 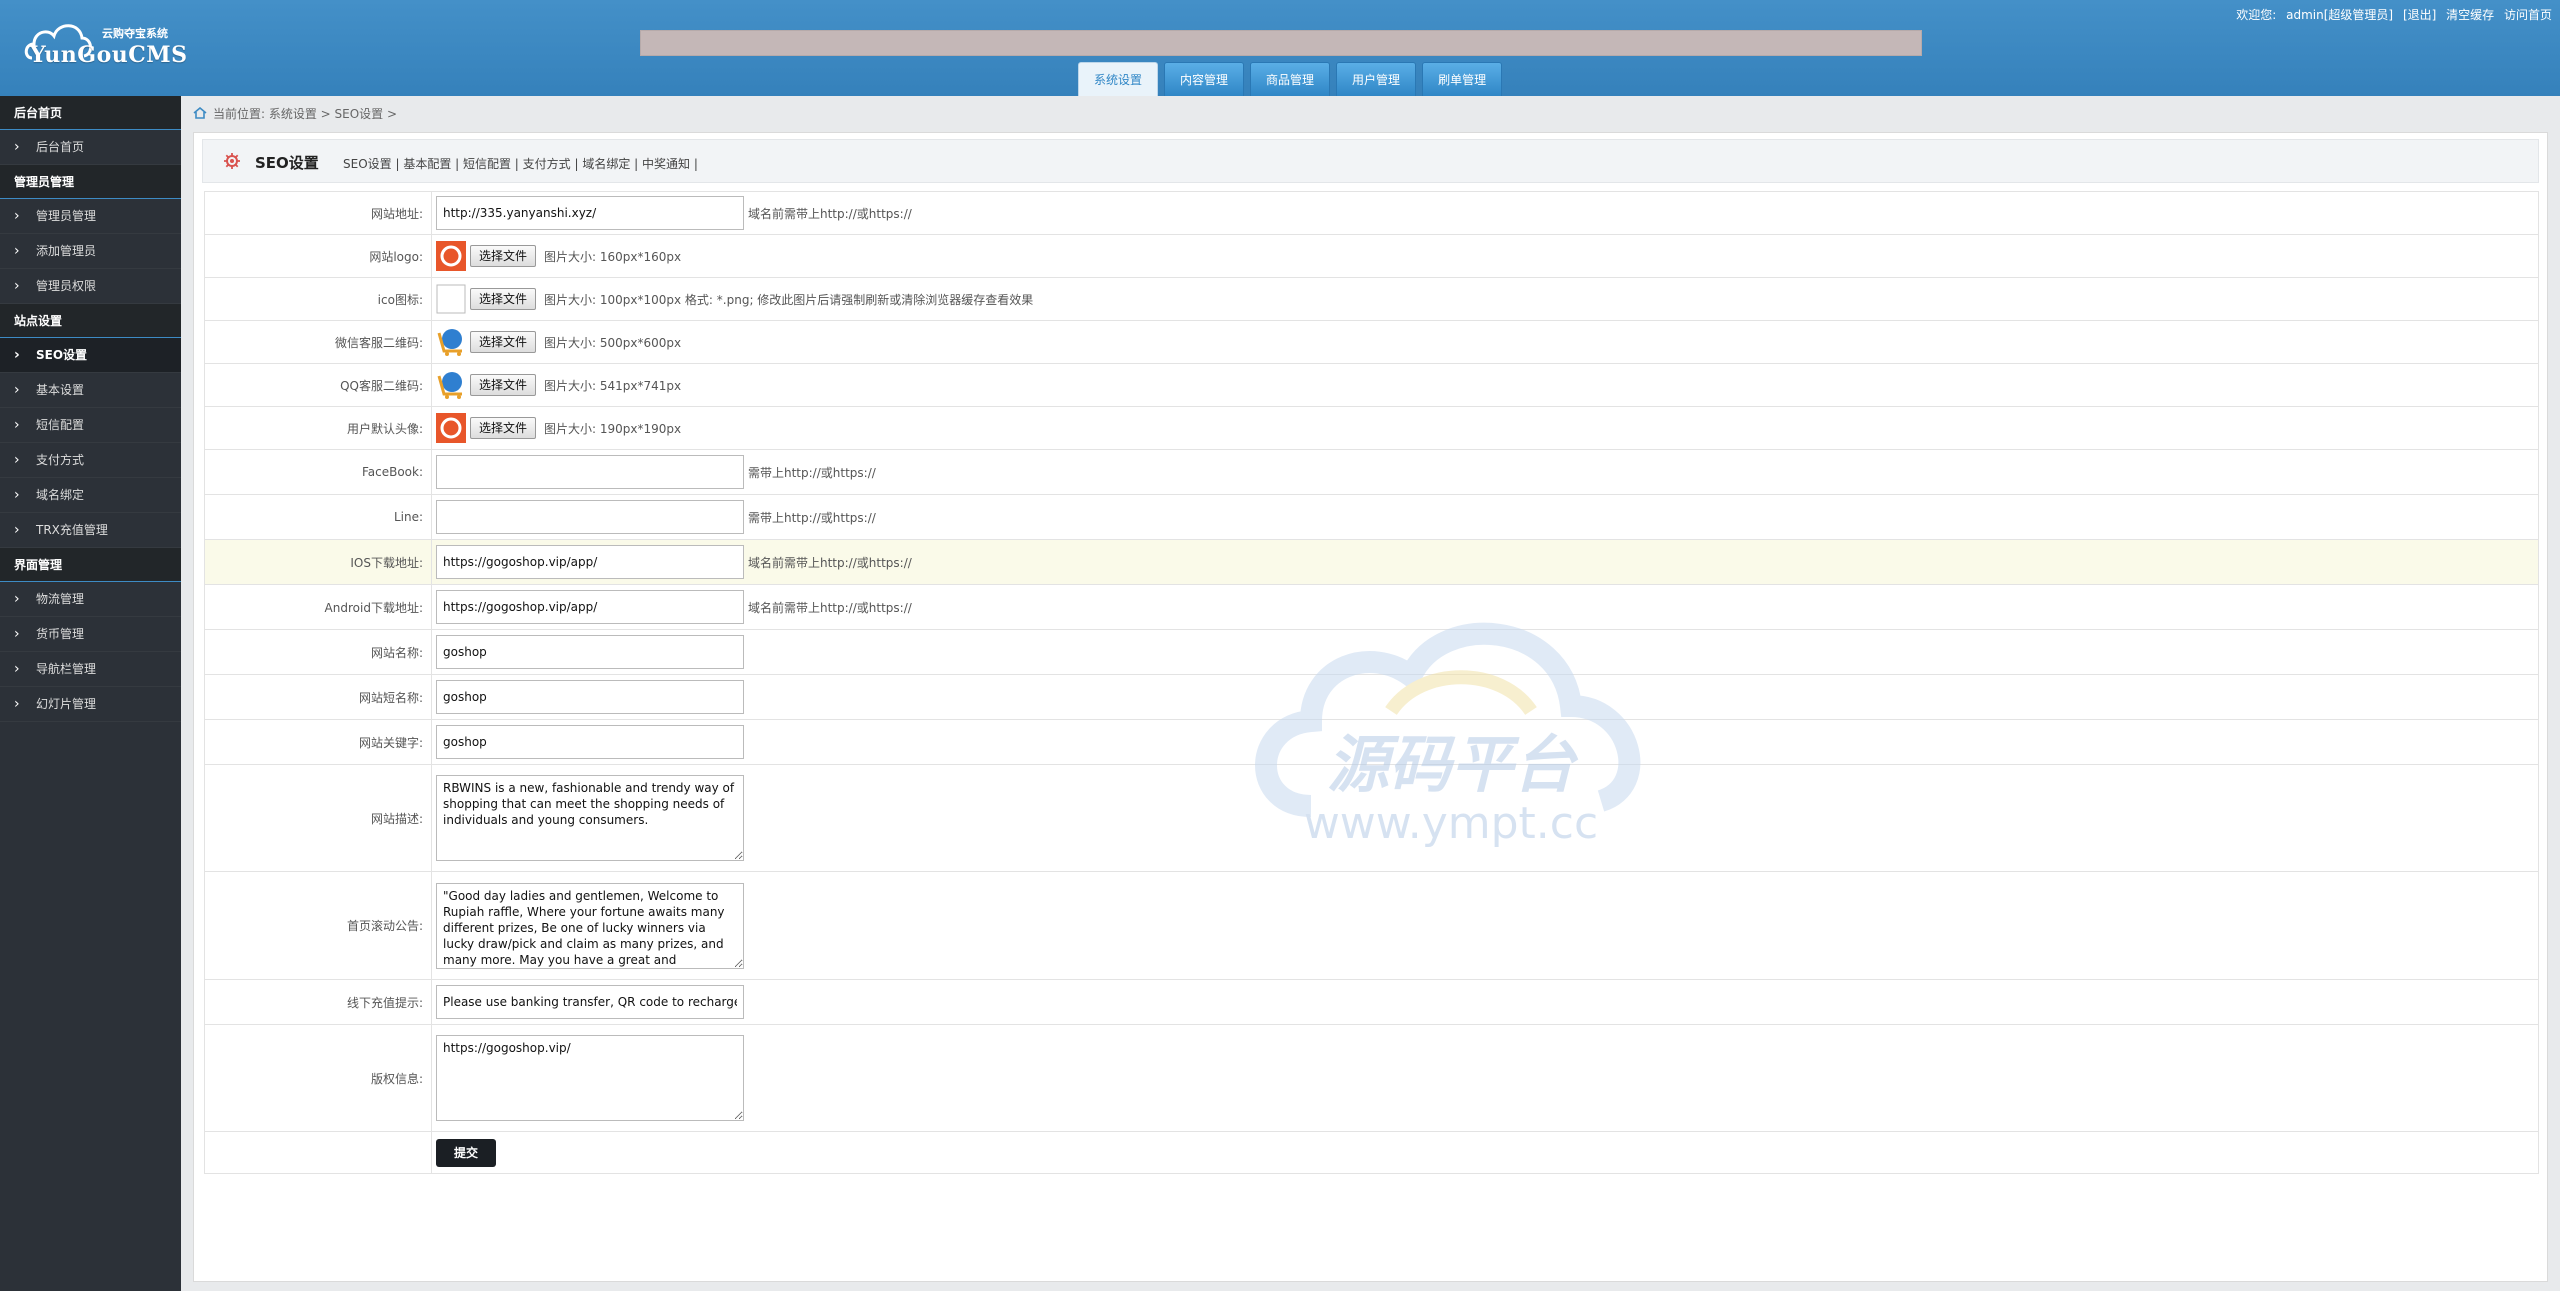 I want to click on field-hint: 图片大小: 541px*741px, so click(x=613, y=385).